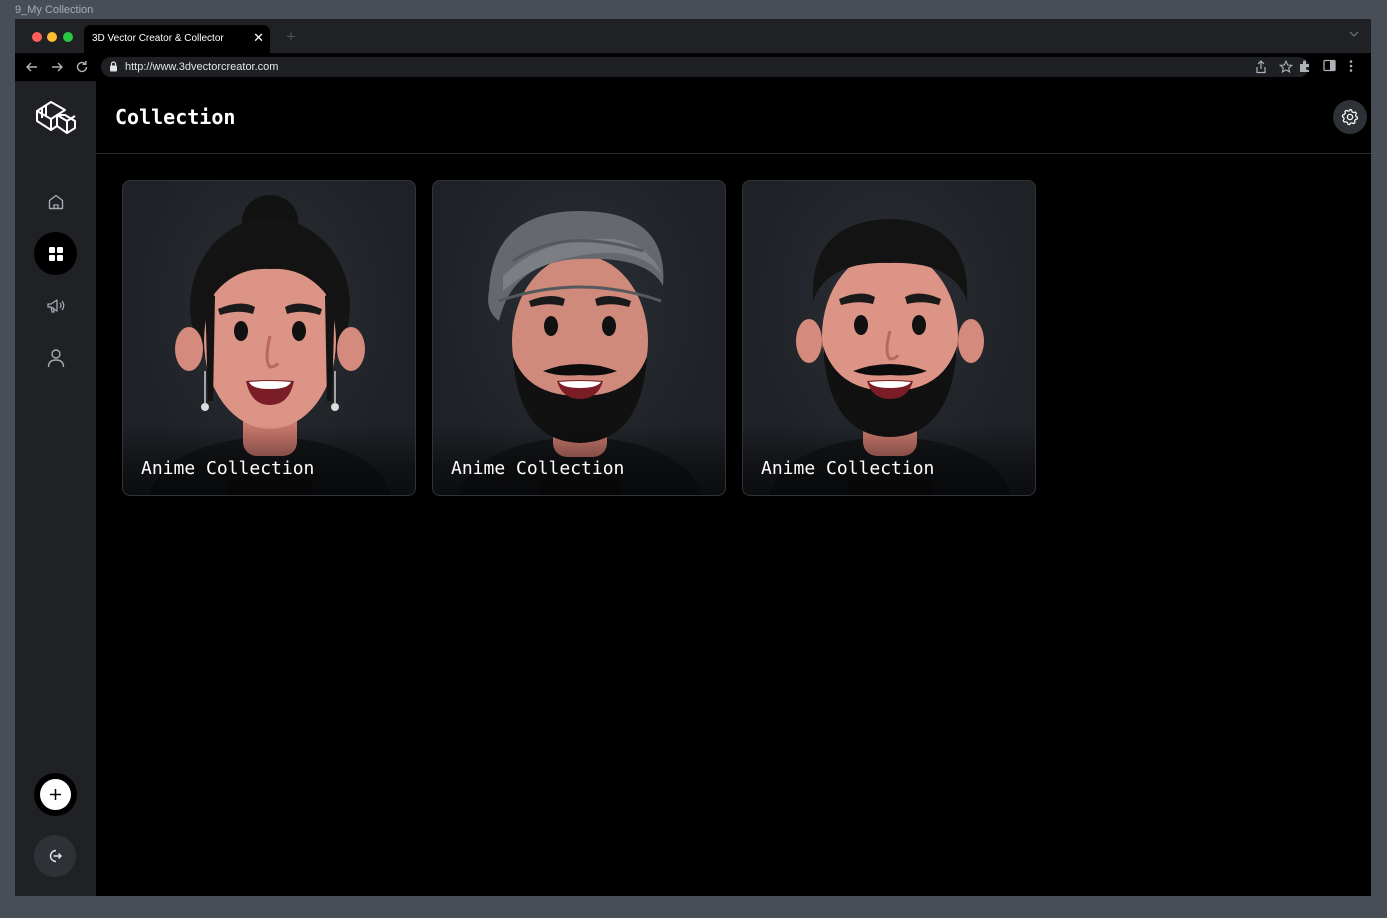  Describe the element at coordinates (1286, 67) in the screenshot. I see `bookmark-star-icon` at that location.